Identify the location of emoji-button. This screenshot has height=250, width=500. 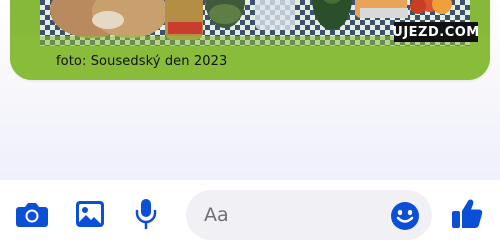
(405, 216).